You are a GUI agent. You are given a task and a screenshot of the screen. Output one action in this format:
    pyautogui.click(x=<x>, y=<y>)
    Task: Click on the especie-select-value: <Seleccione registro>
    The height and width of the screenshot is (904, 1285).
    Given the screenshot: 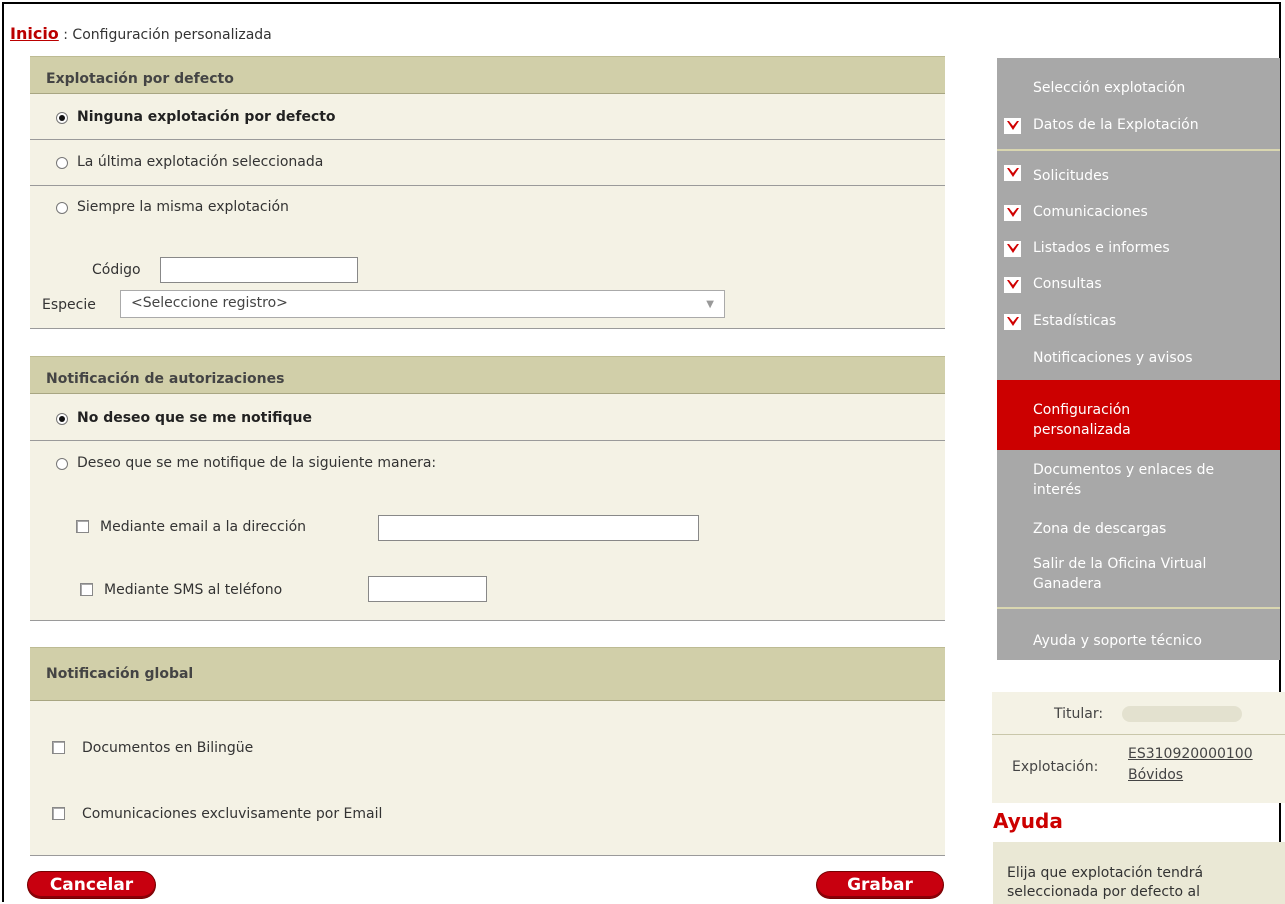 What is the action you would take?
    pyautogui.click(x=209, y=303)
    